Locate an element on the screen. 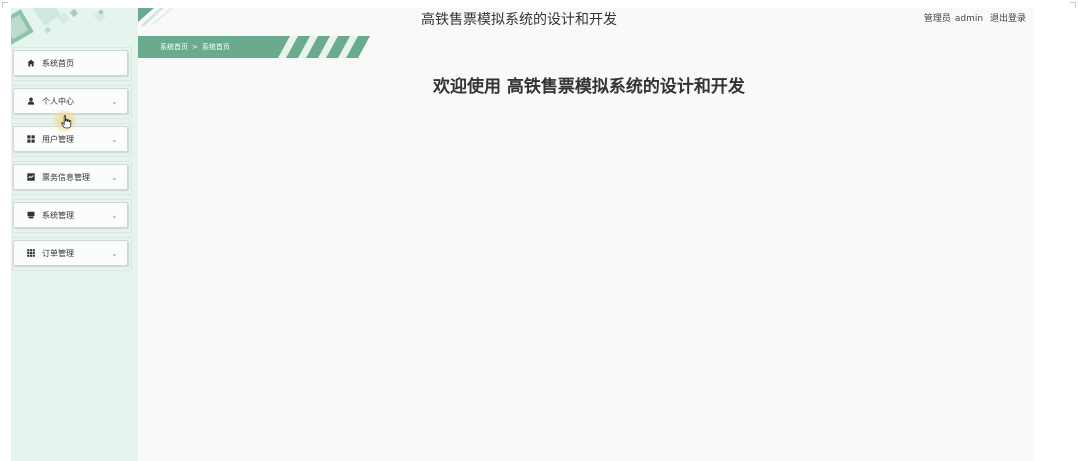  home-icon is located at coordinates (31, 63).